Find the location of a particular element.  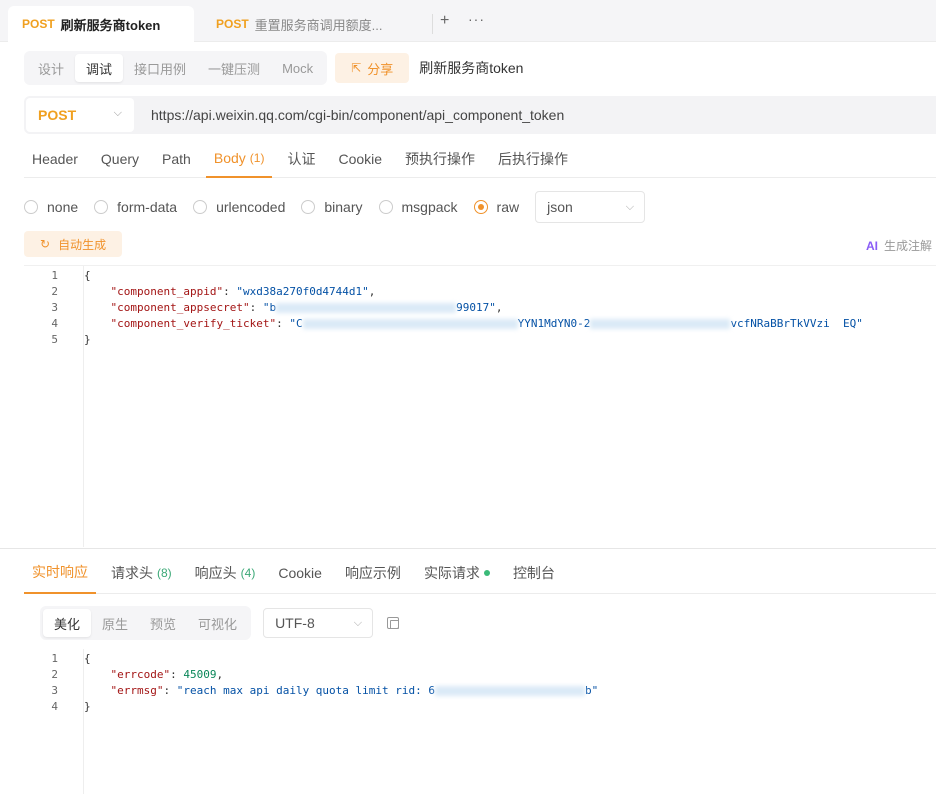

ai-icon: AI is located at coordinates (872, 246).